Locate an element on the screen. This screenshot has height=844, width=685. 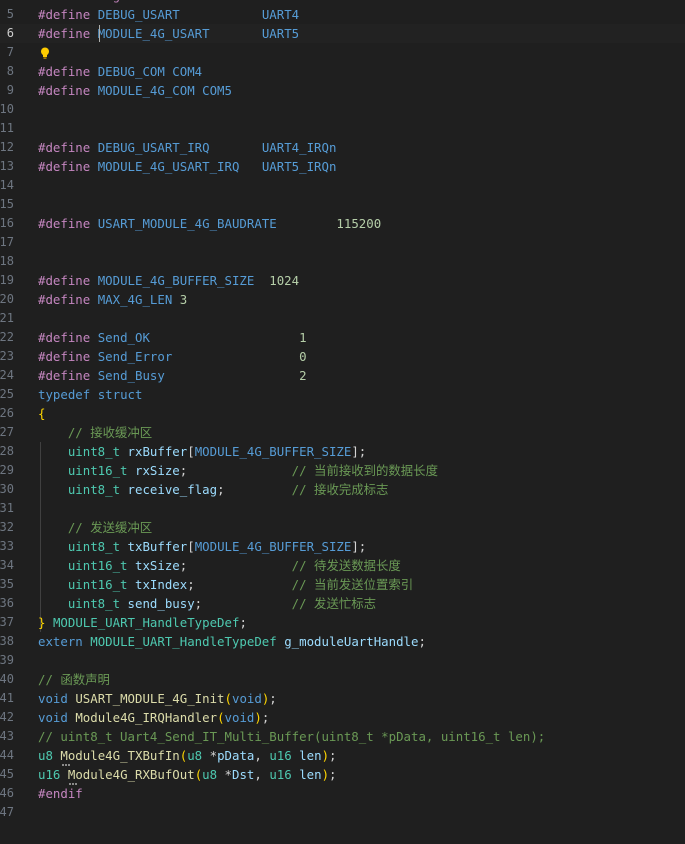
code-line: 15 is located at coordinates (342, 204).